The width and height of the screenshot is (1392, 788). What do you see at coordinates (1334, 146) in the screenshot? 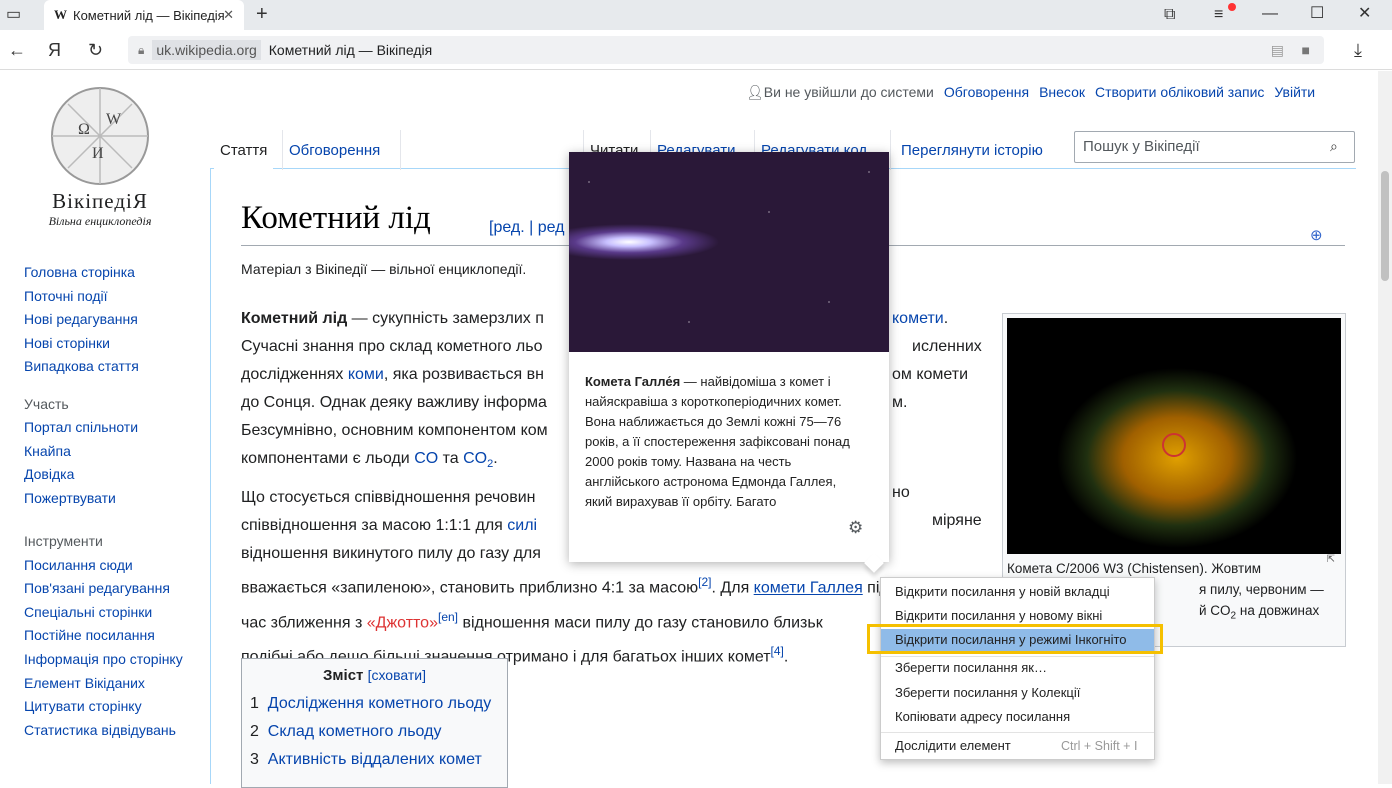
I see `search-icon: ⌕` at bounding box center [1334, 146].